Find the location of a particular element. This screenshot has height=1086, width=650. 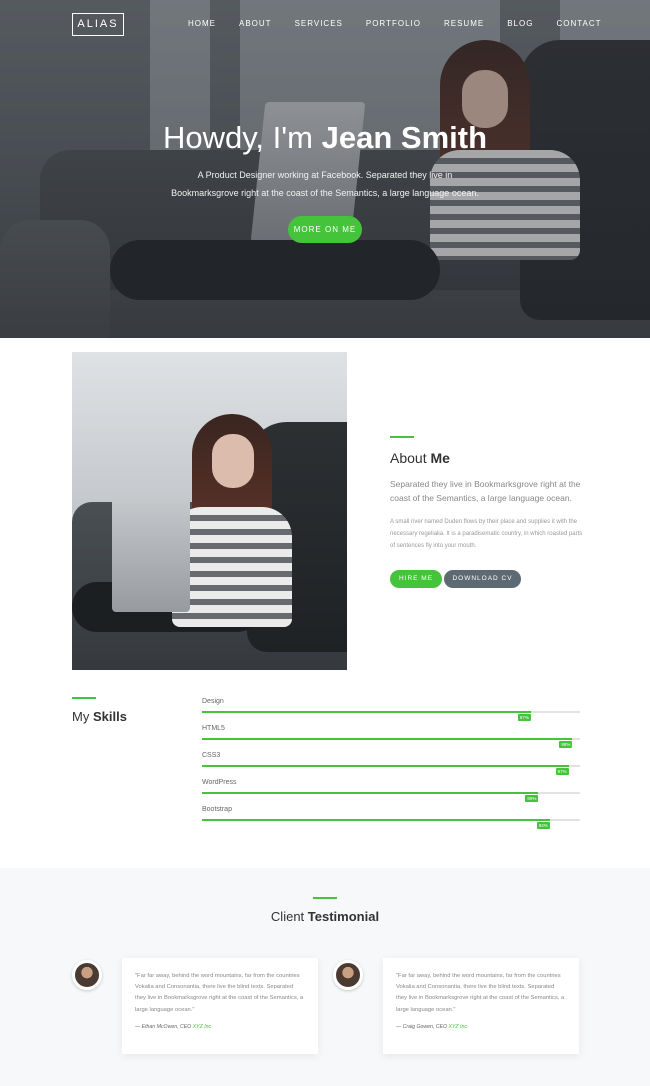

skills-heading-bold: Skills is located at coordinates (109, 716).